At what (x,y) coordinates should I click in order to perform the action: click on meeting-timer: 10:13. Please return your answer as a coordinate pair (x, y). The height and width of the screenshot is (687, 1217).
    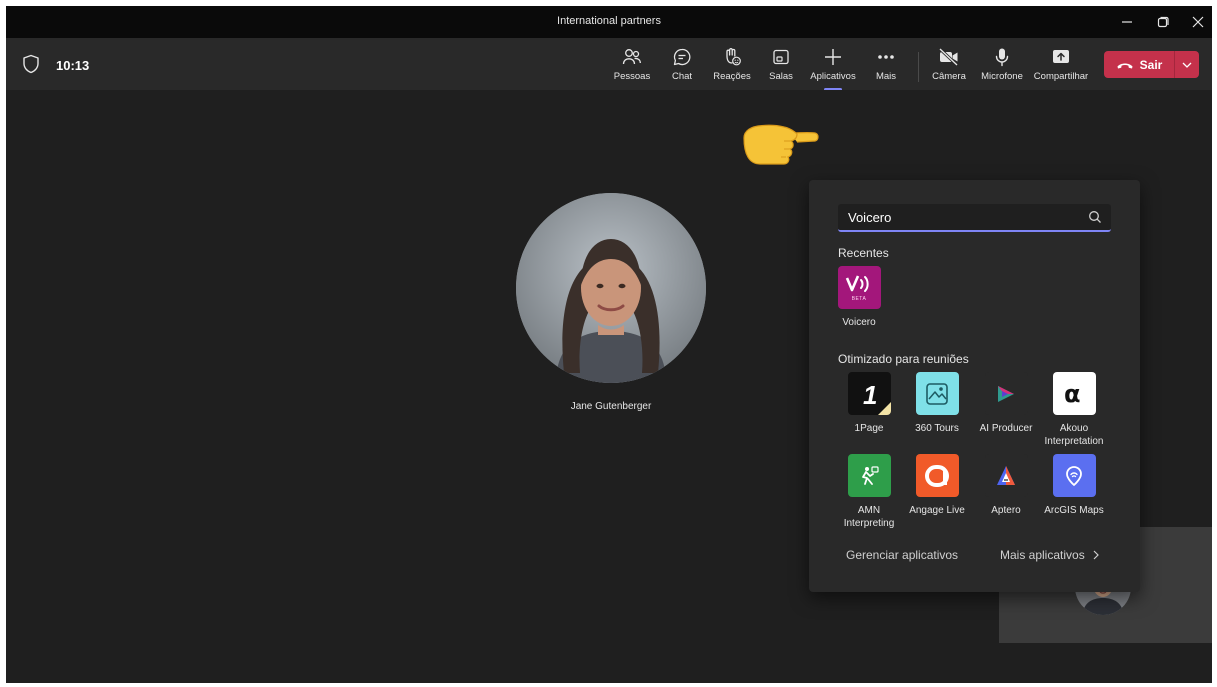
    Looking at the image, I should click on (73, 65).